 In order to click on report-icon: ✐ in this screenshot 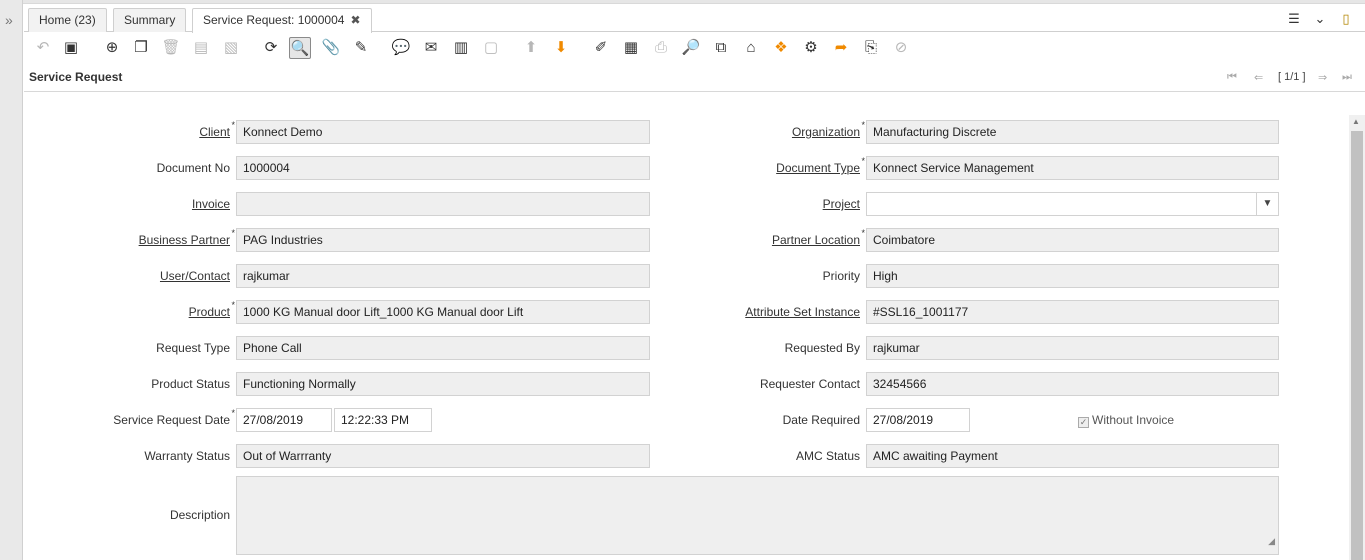, I will do `click(601, 48)`.